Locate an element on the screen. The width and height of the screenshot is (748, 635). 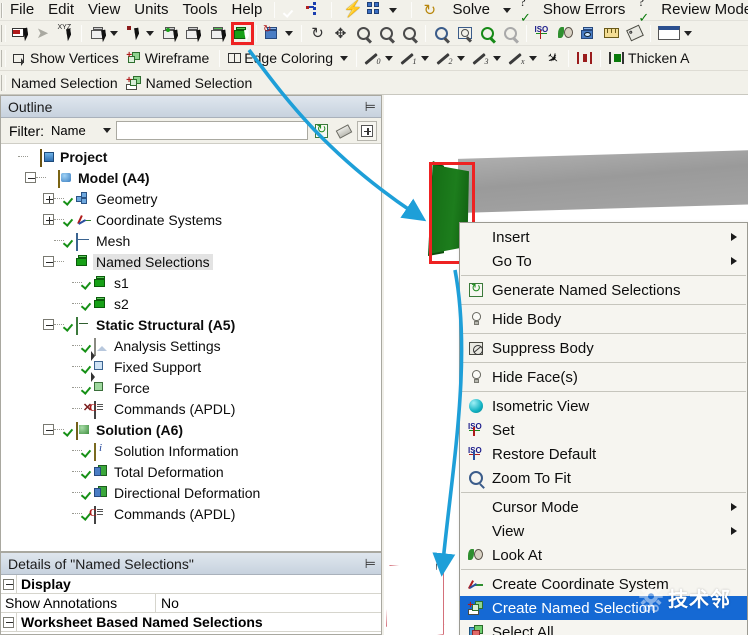
color-dropdown-arrow-icon is located at coordinates (689, 33).